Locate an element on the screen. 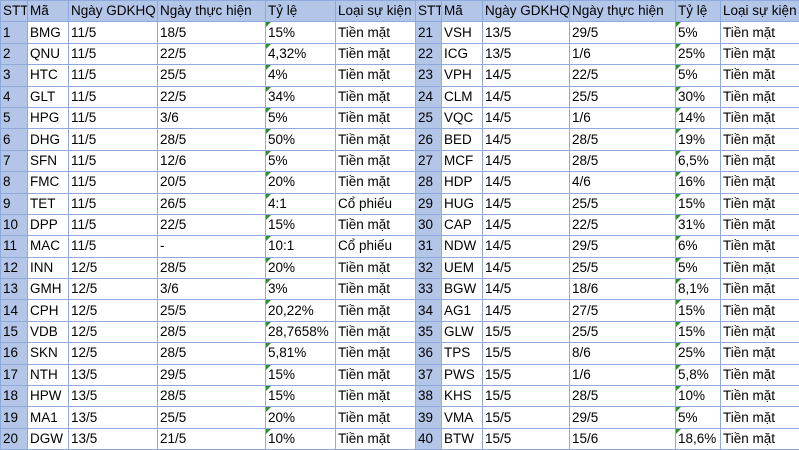 The height and width of the screenshot is (450, 799). cell-ticker: VQC is located at coordinates (462, 117).